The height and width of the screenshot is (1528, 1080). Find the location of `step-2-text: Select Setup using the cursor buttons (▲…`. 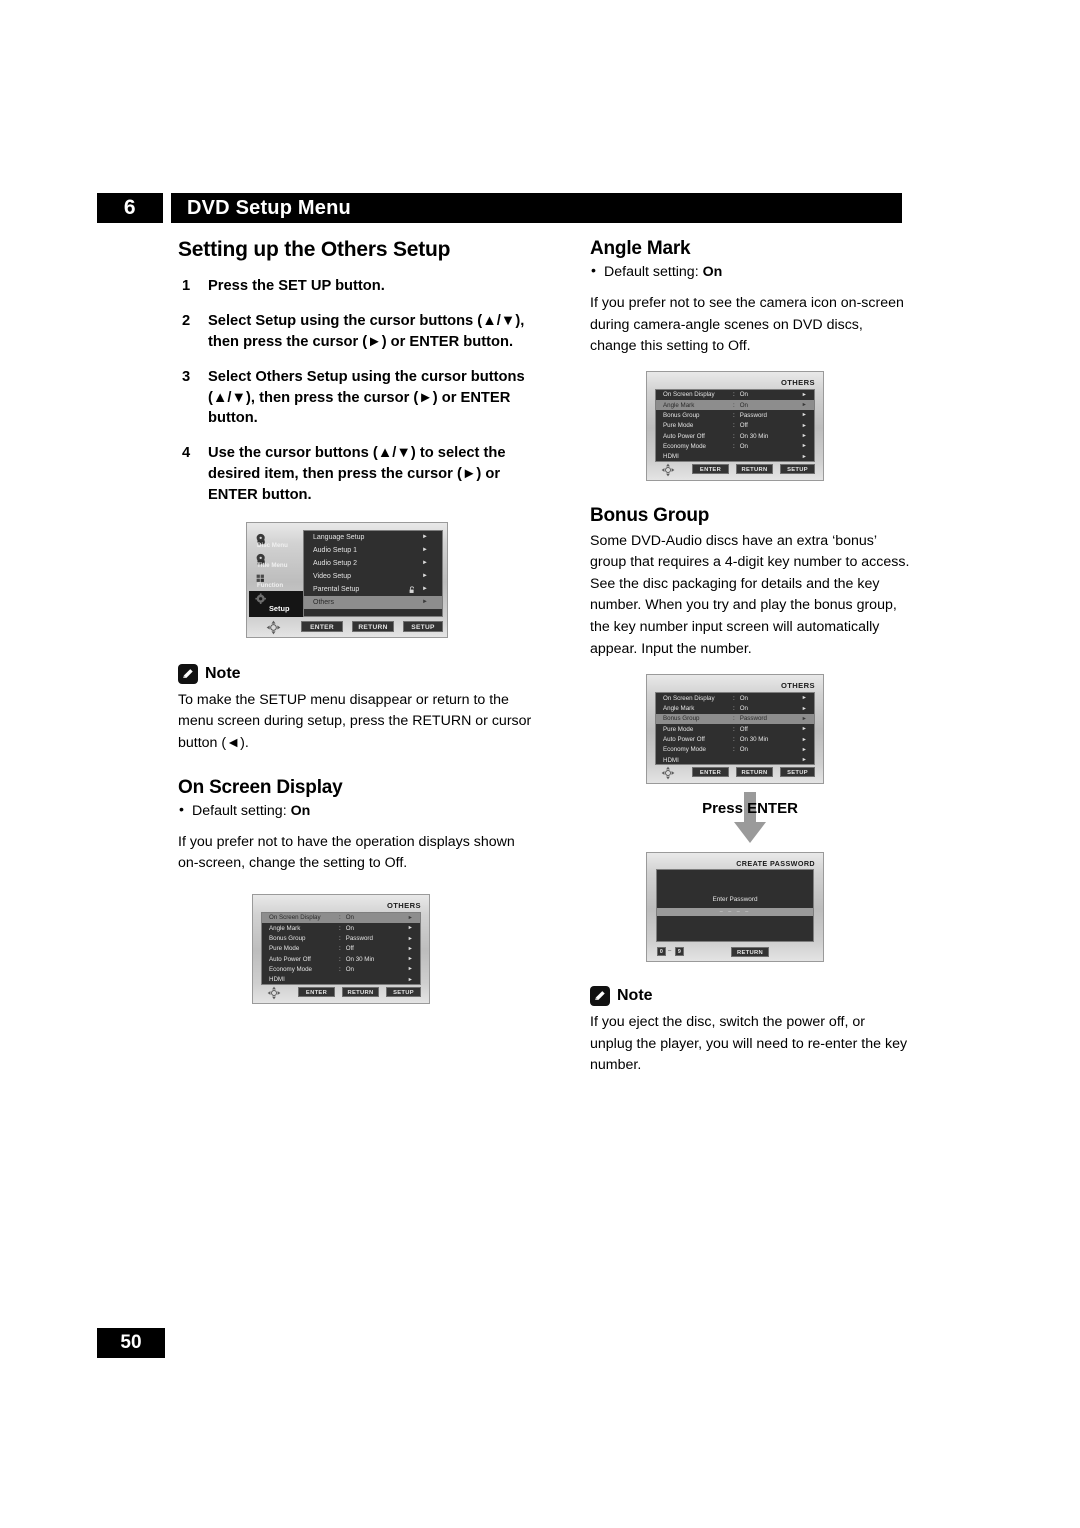

step-2-text: Select Setup using the cursor buttons (▲… is located at coordinates (366, 331).